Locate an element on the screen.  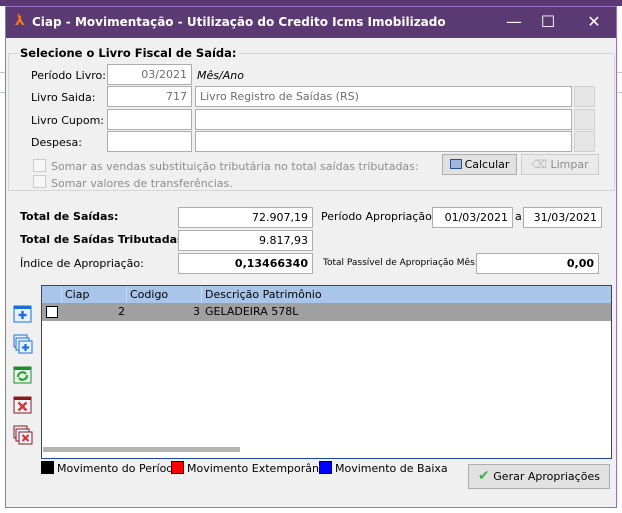
livro-saida-label: Livro Saida: is located at coordinates (63, 97).